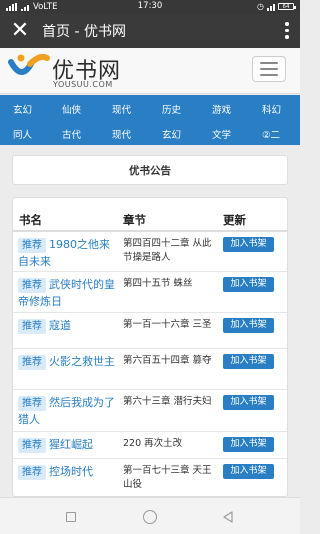 This screenshot has width=320, height=534. I want to click on book-cell: 推荐 1980之他来自未来, so click(68, 253).